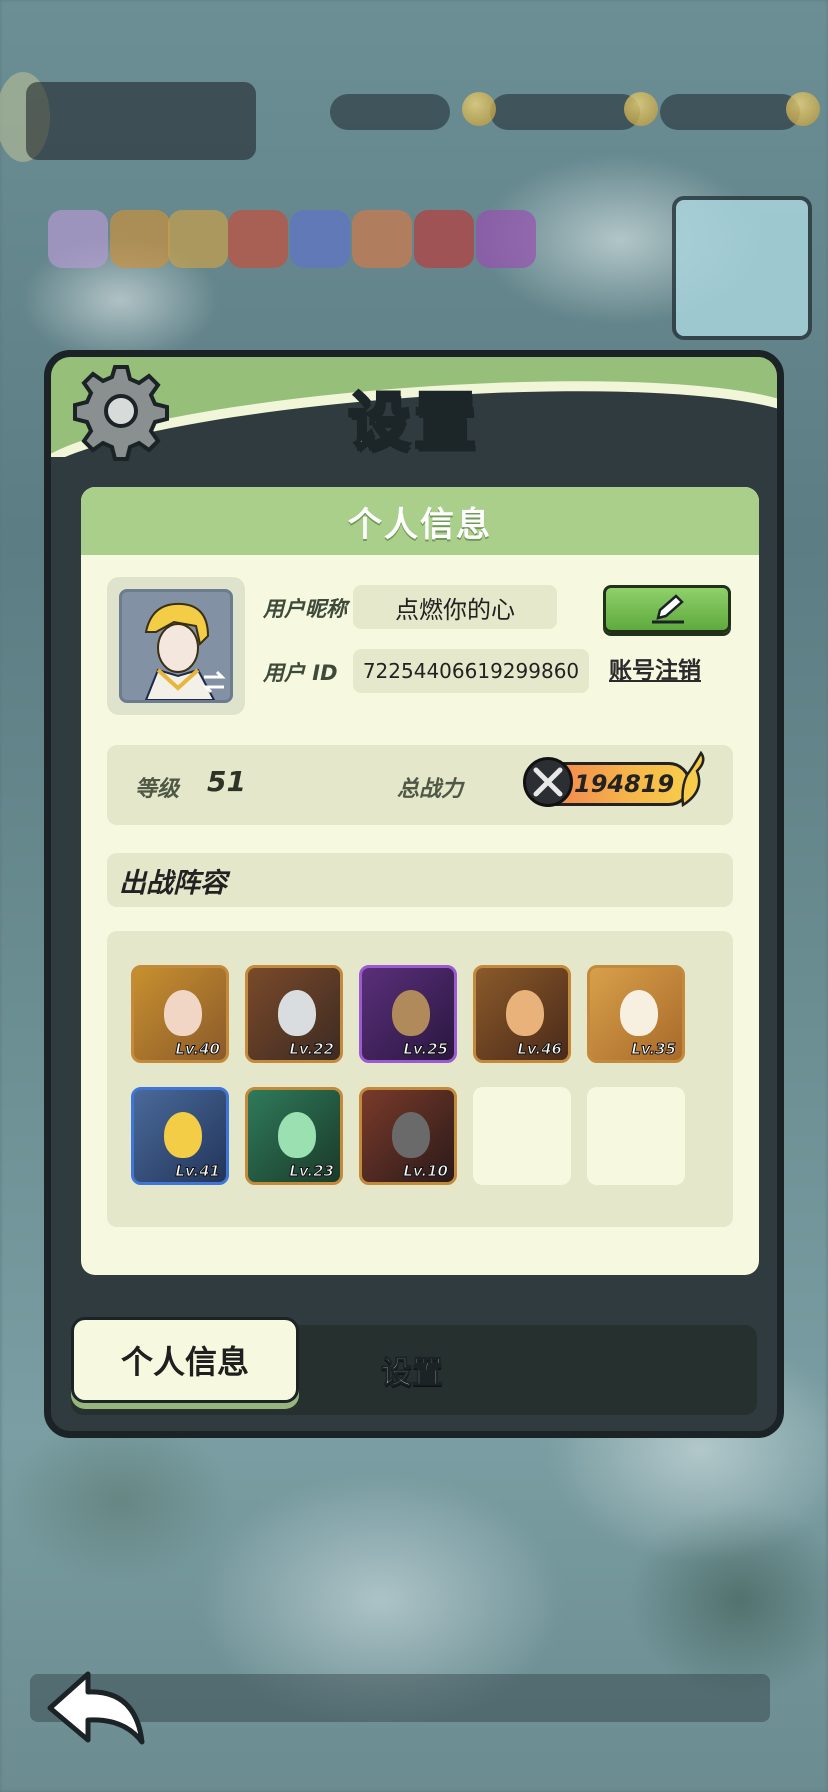 The height and width of the screenshot is (1792, 828). I want to click on avatar, so click(176, 646).